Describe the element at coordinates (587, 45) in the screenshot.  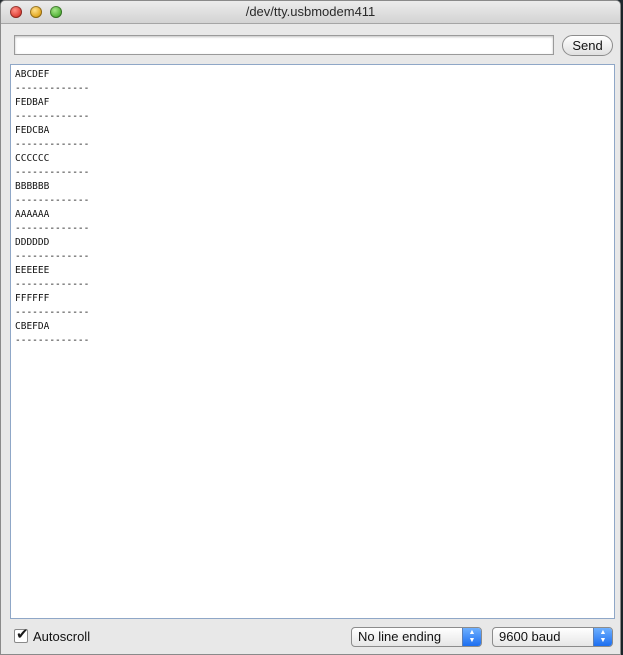
I see `send-button: Send` at that location.